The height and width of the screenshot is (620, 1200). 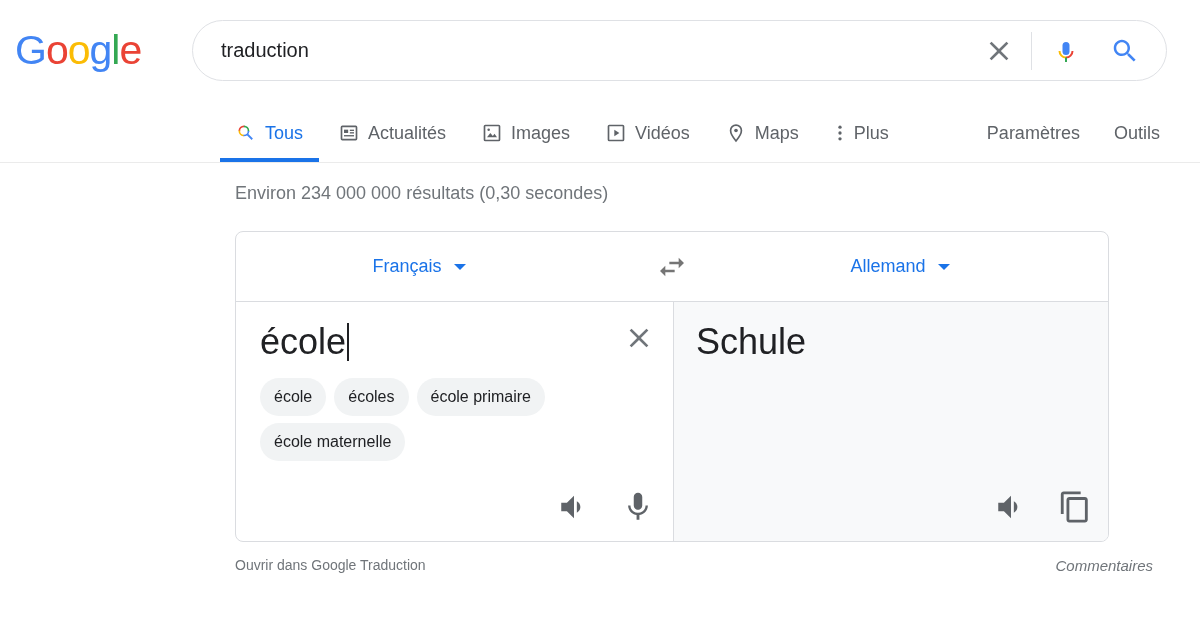 What do you see at coordinates (526, 133) in the screenshot?
I see `tab: Images` at bounding box center [526, 133].